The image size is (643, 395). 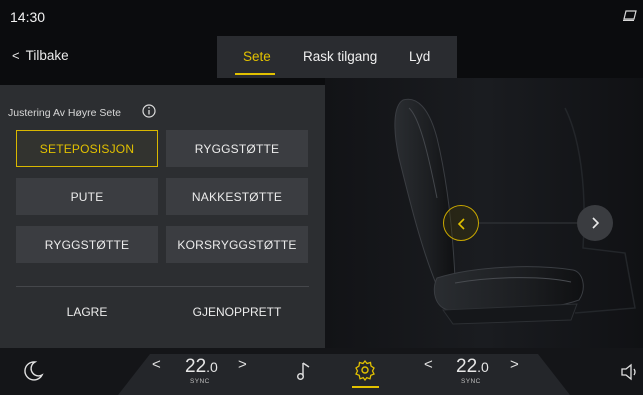 What do you see at coordinates (428, 364) in the screenshot?
I see `right-temp-down-button: <` at bounding box center [428, 364].